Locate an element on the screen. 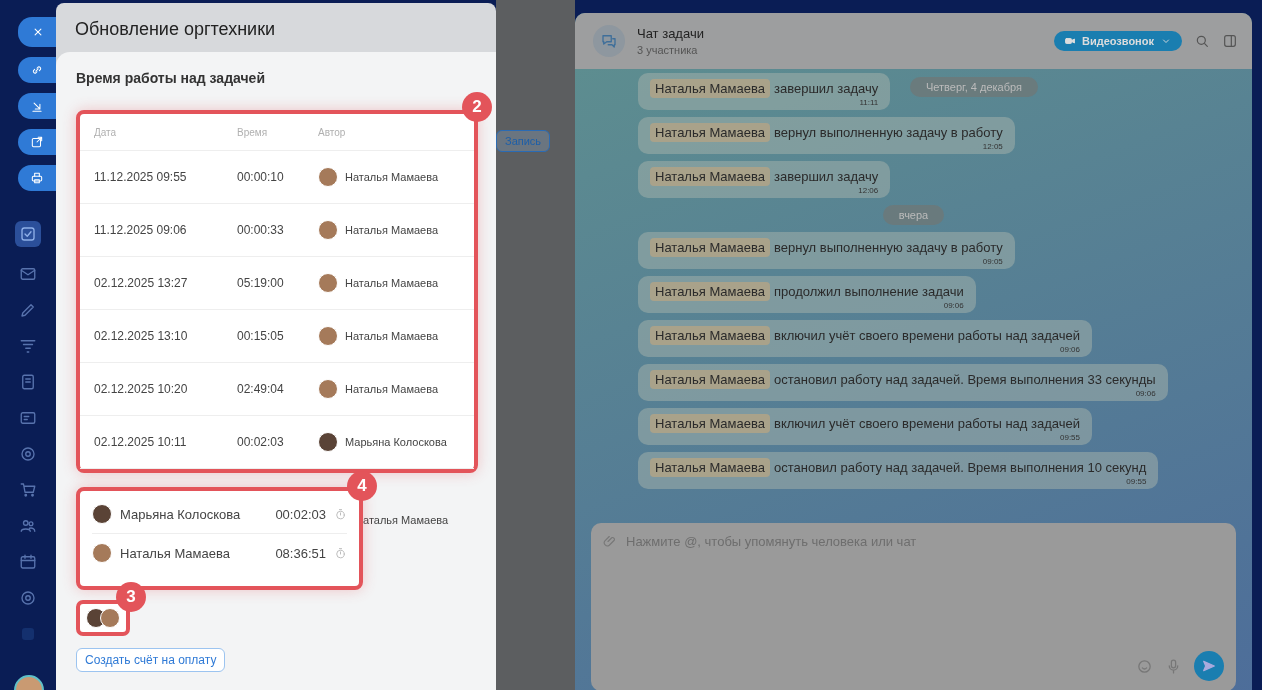 This screenshot has height=690, width=1262. time-total: 08:36:51 is located at coordinates (300, 553).